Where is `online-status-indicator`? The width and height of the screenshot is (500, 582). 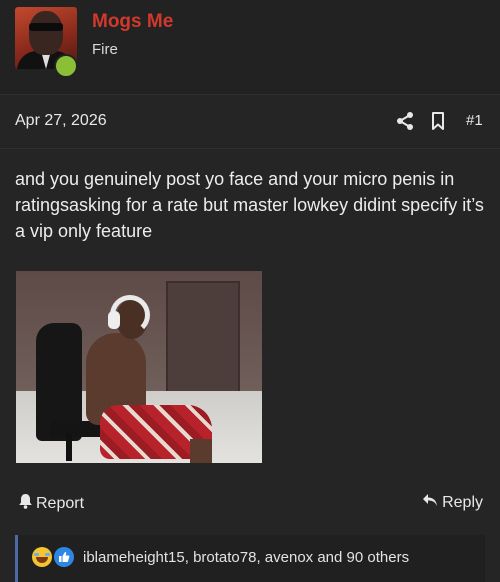 online-status-indicator is located at coordinates (66, 66).